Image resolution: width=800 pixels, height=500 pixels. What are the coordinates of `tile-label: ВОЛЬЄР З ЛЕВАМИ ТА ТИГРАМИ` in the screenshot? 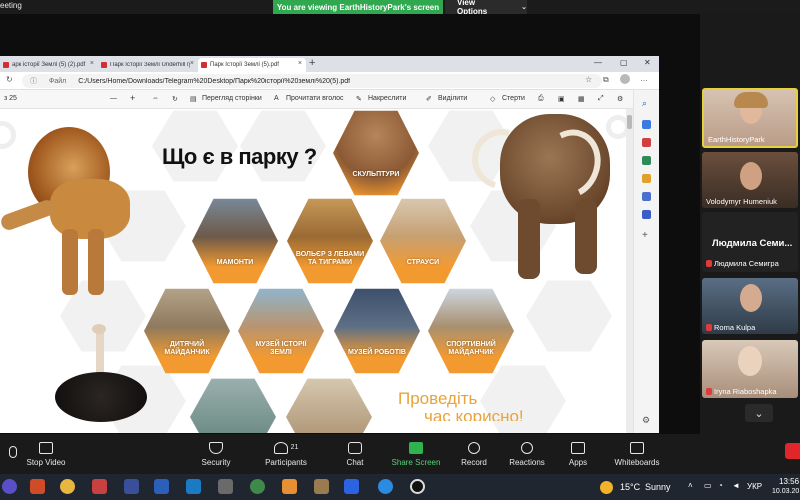 It's located at (330, 258).